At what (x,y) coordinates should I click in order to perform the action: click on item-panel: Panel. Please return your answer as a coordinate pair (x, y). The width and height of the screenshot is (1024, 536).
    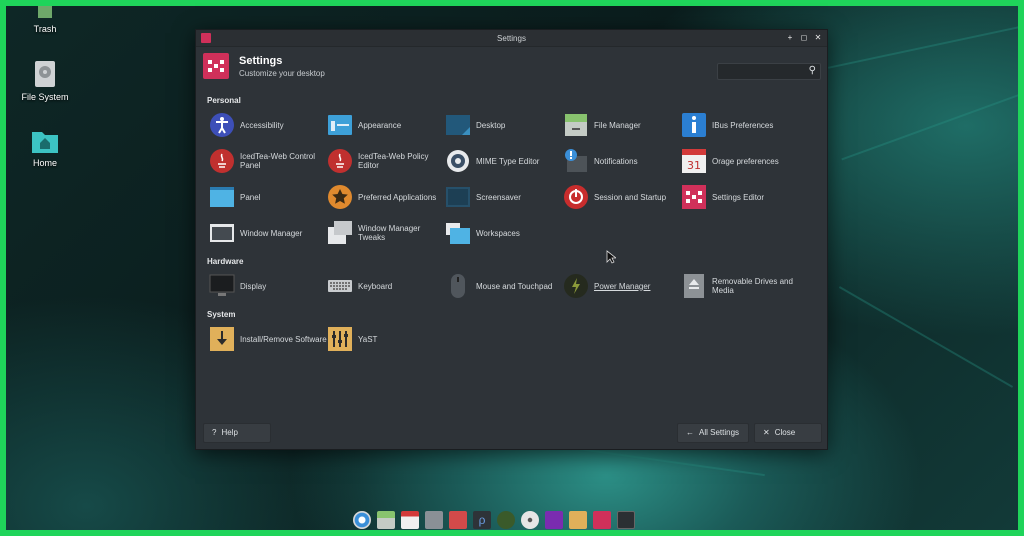
    Looking at the image, I should click on (268, 197).